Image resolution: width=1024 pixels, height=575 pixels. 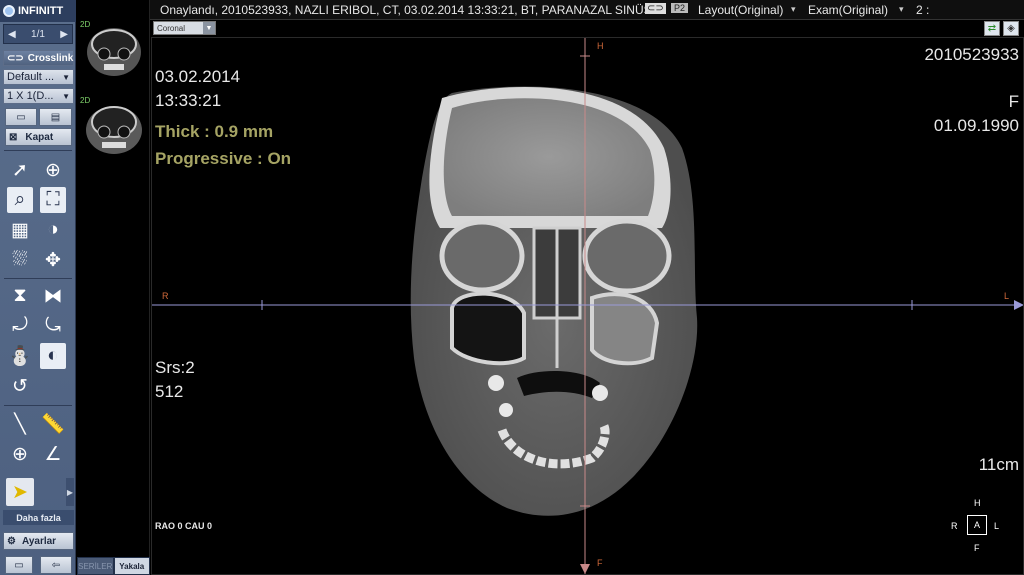 I want to click on pointer-tool-icon: ➚, so click(x=20, y=170).